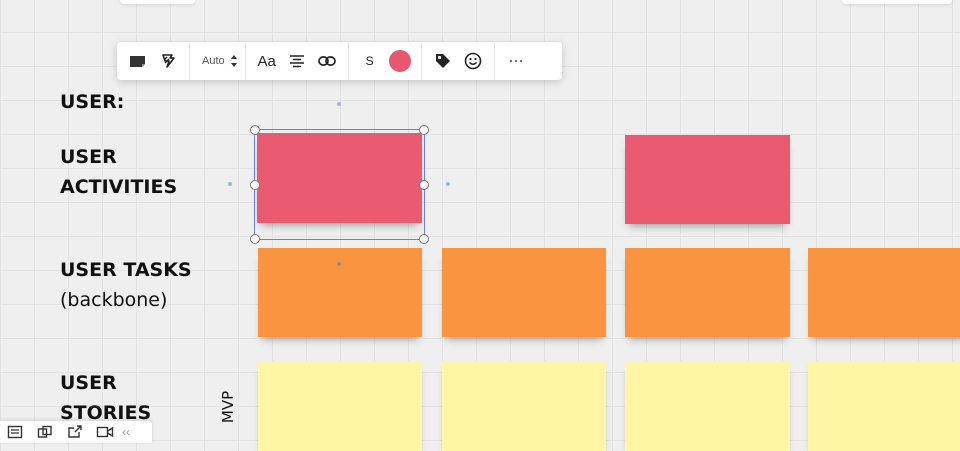 The image size is (960, 451). I want to click on activities-line1: USER, so click(88, 157).